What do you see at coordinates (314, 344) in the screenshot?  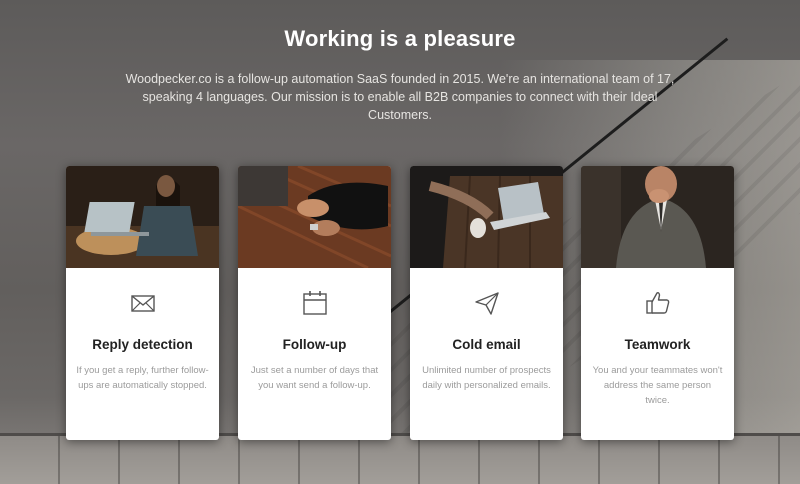 I see `feature-title: Follow-up` at bounding box center [314, 344].